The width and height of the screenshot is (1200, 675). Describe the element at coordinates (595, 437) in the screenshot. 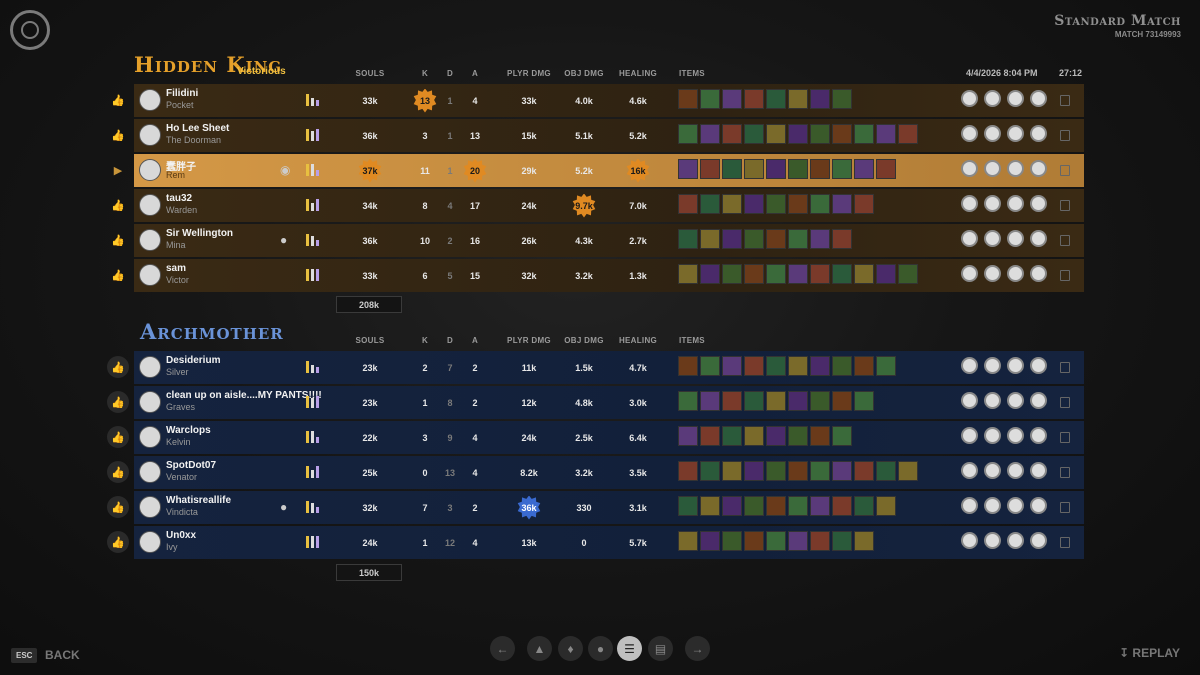

I see `player-row: 👍 Warclops Kelvin 22k 3 9 4 24k 2.5k 6.4k` at that location.